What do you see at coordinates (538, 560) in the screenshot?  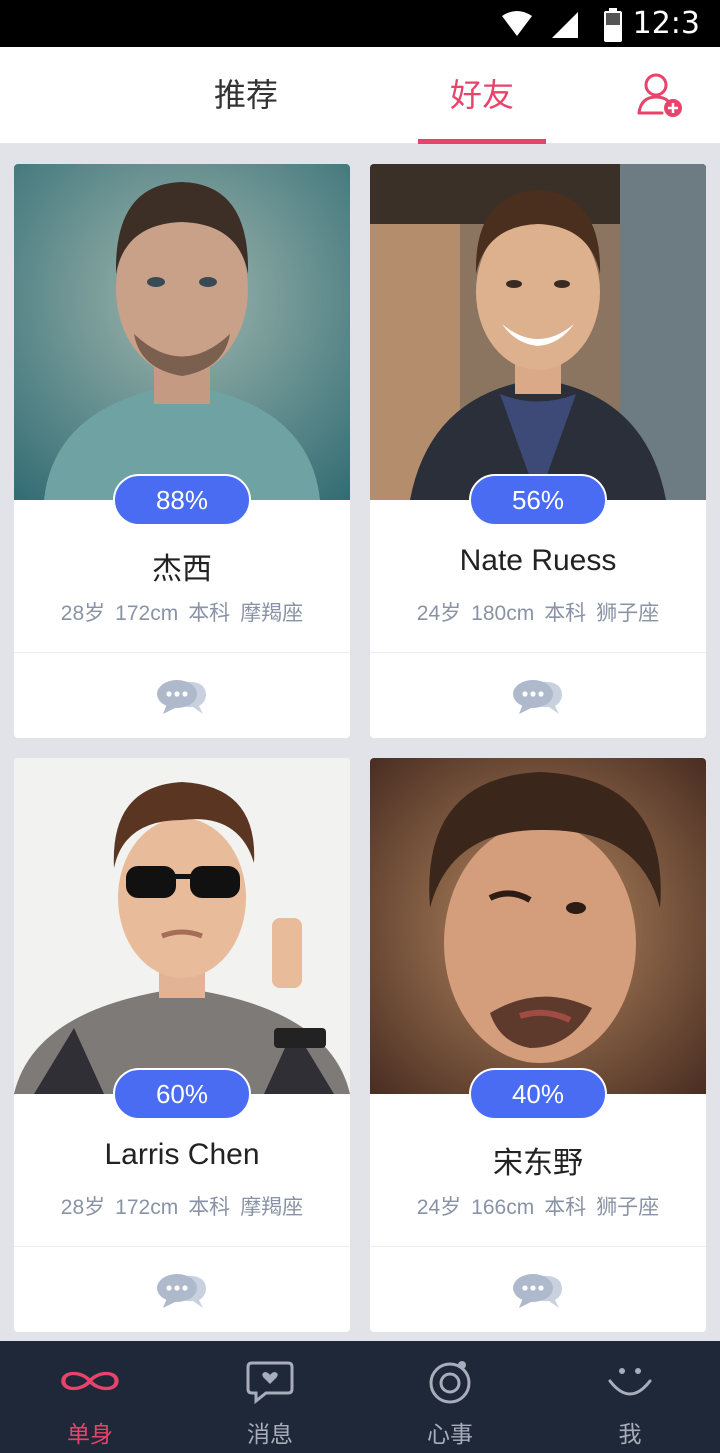 I see `friend-name: Nate Ruess` at bounding box center [538, 560].